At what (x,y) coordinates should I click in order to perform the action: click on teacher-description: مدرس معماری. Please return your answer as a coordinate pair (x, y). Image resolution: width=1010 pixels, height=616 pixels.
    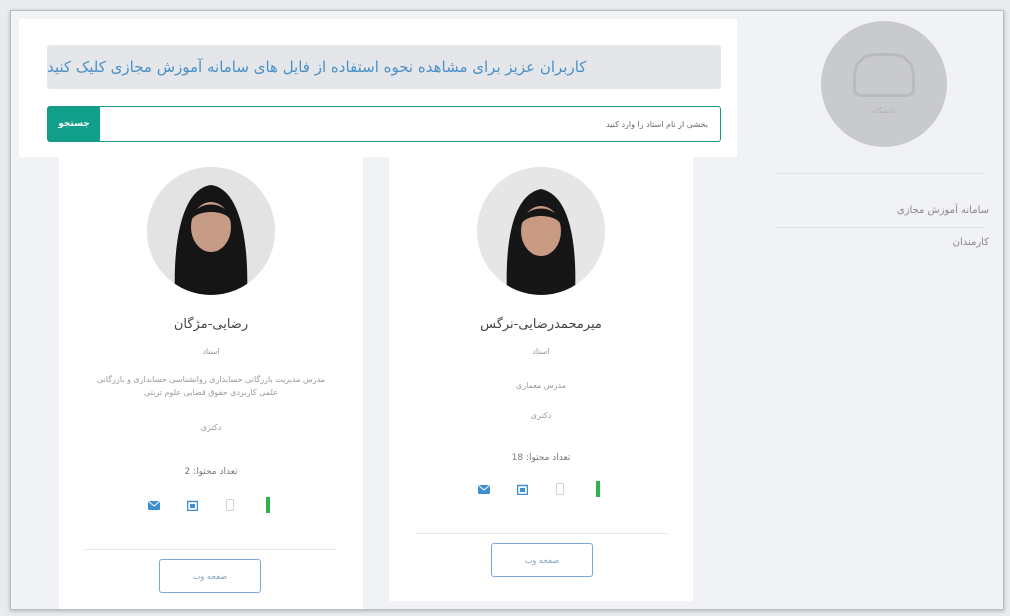
    Looking at the image, I should click on (541, 385).